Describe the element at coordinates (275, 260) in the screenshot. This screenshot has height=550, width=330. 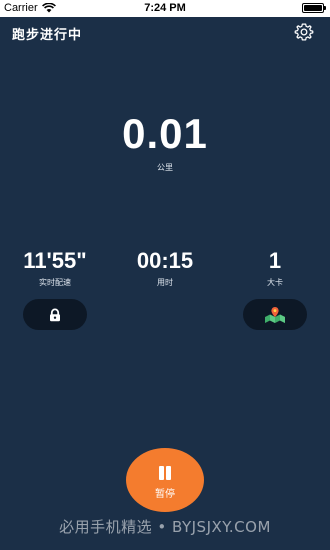
I see `stat-calories-value: 1` at that location.